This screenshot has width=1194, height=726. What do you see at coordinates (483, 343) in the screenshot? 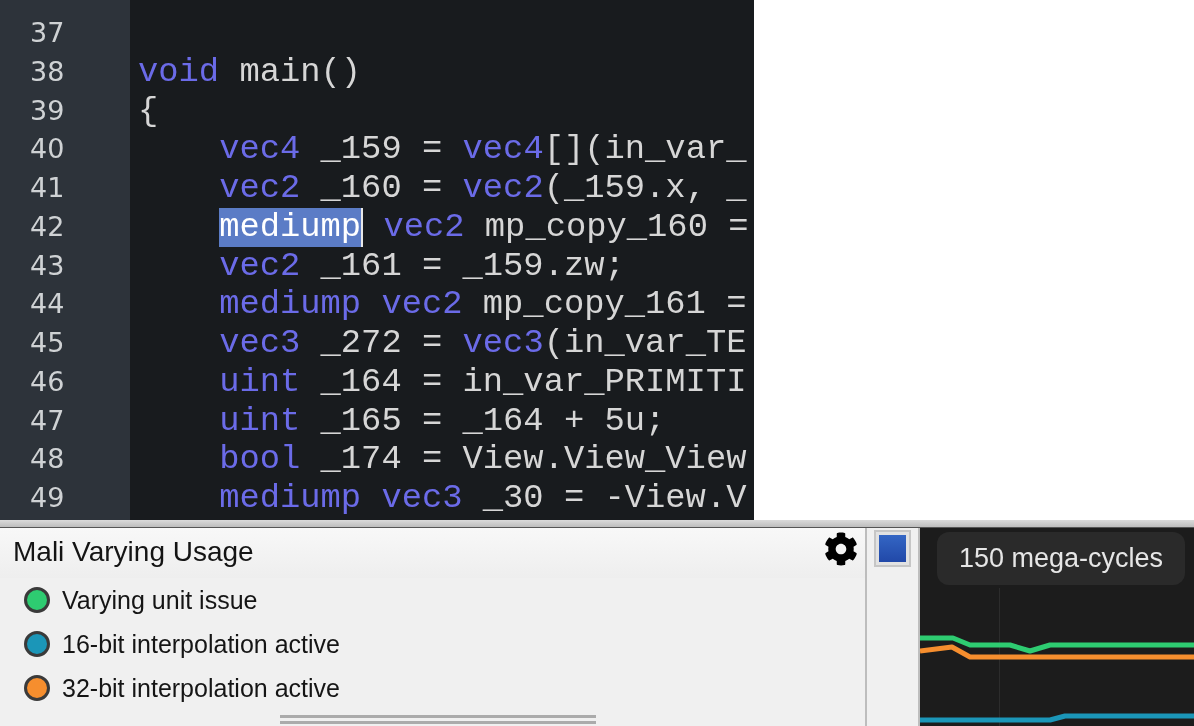
I see `code-text: vec3 _272 = vec3(in_var_TE` at bounding box center [483, 343].